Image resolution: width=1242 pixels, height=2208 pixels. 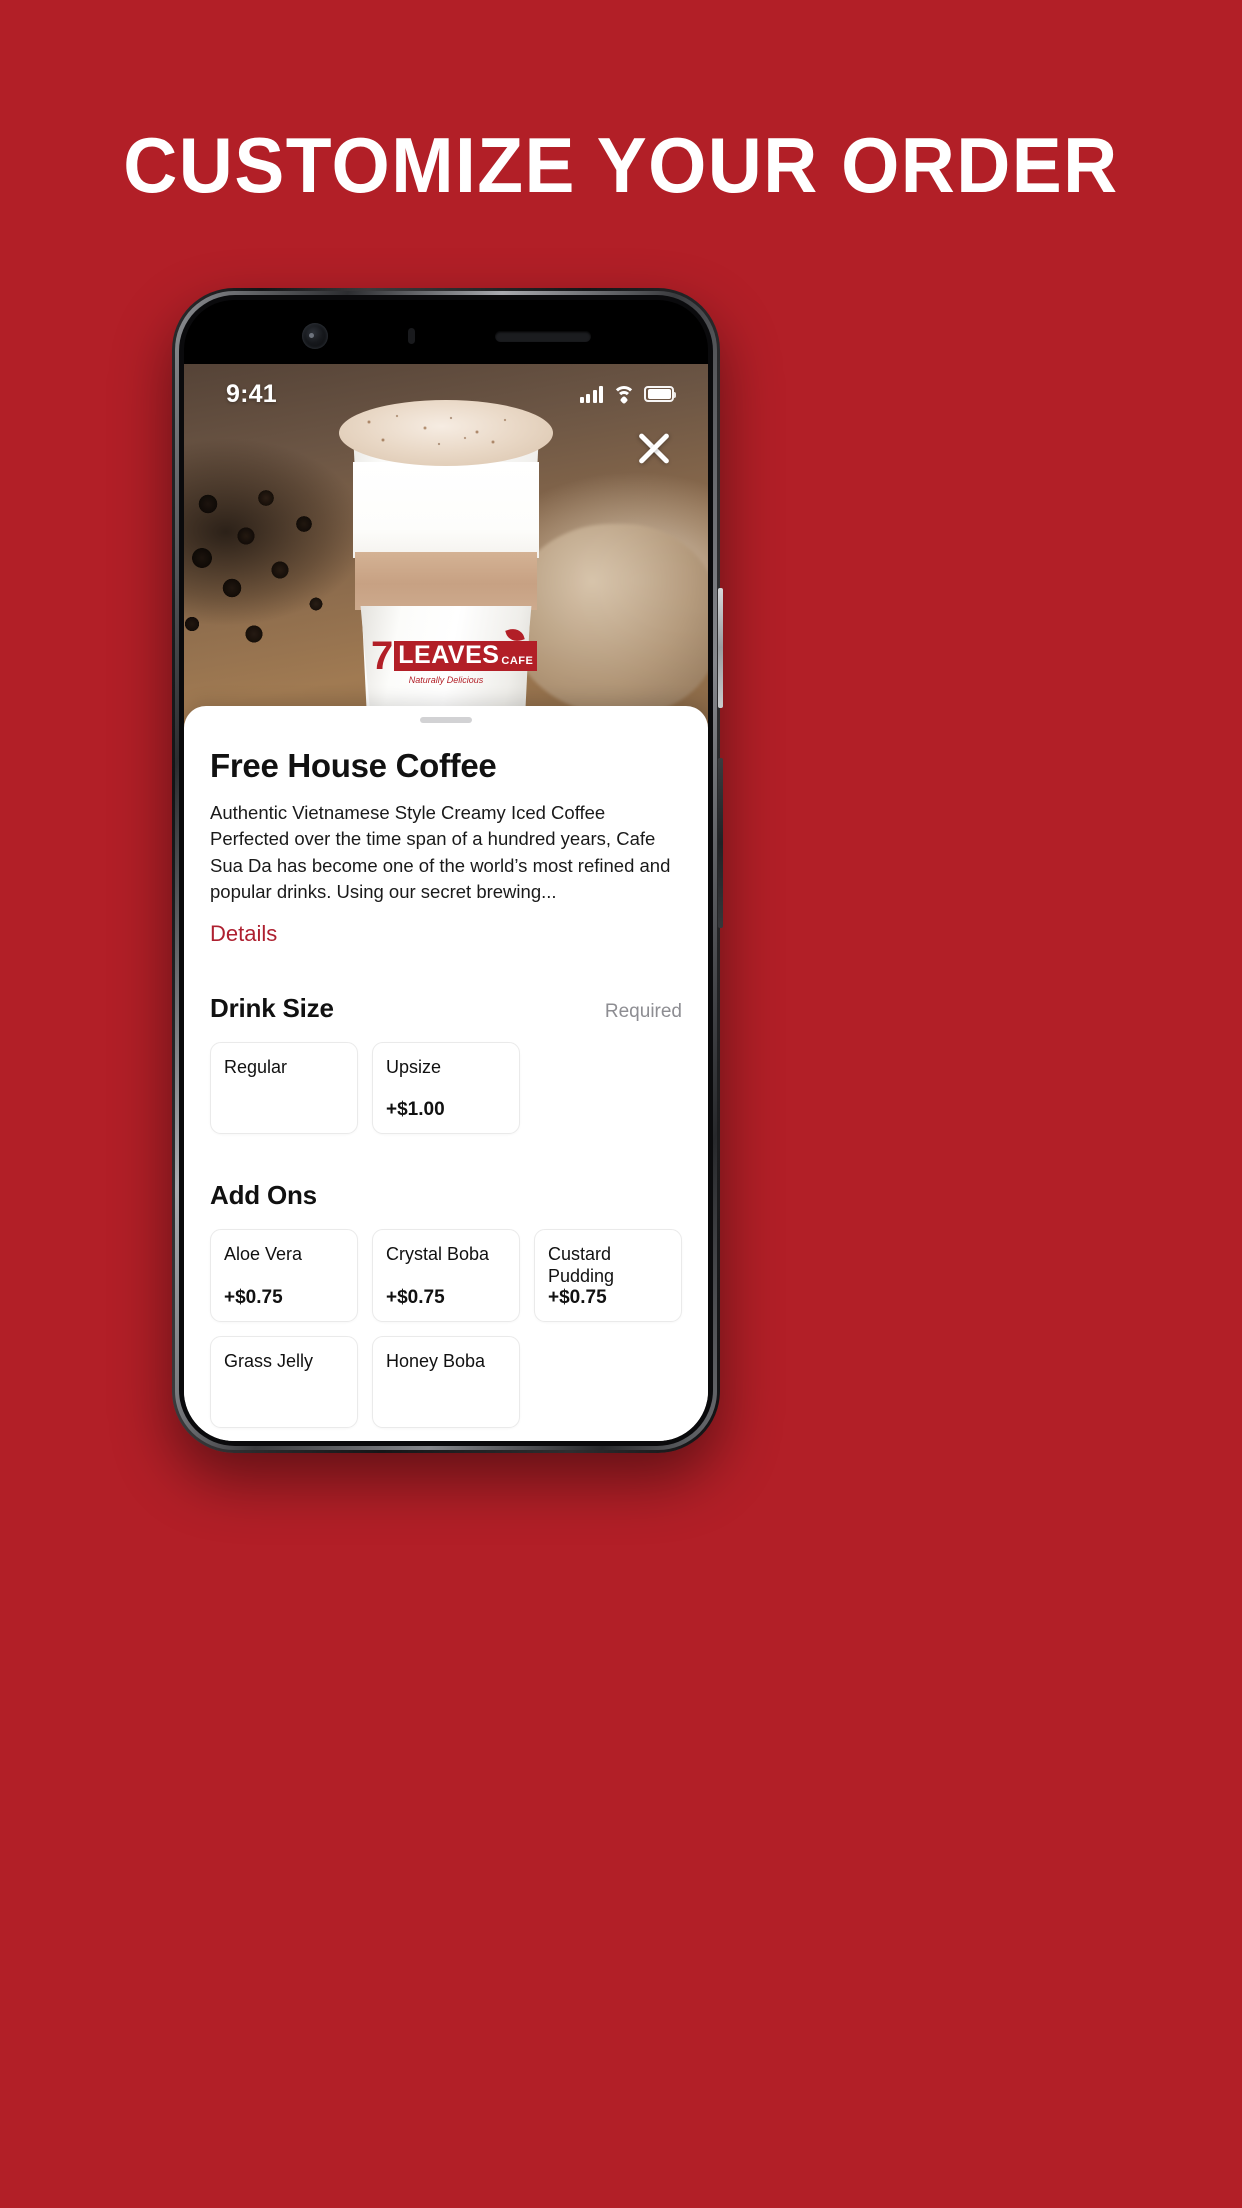 What do you see at coordinates (414, 1067) in the screenshot?
I see `option-name: Upsize` at bounding box center [414, 1067].